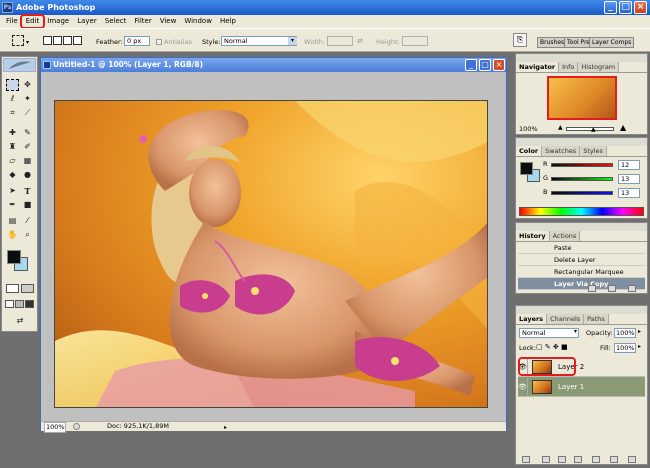  What do you see at coordinates (629, 165) in the screenshot?
I see `red-value-input: 12` at bounding box center [629, 165].